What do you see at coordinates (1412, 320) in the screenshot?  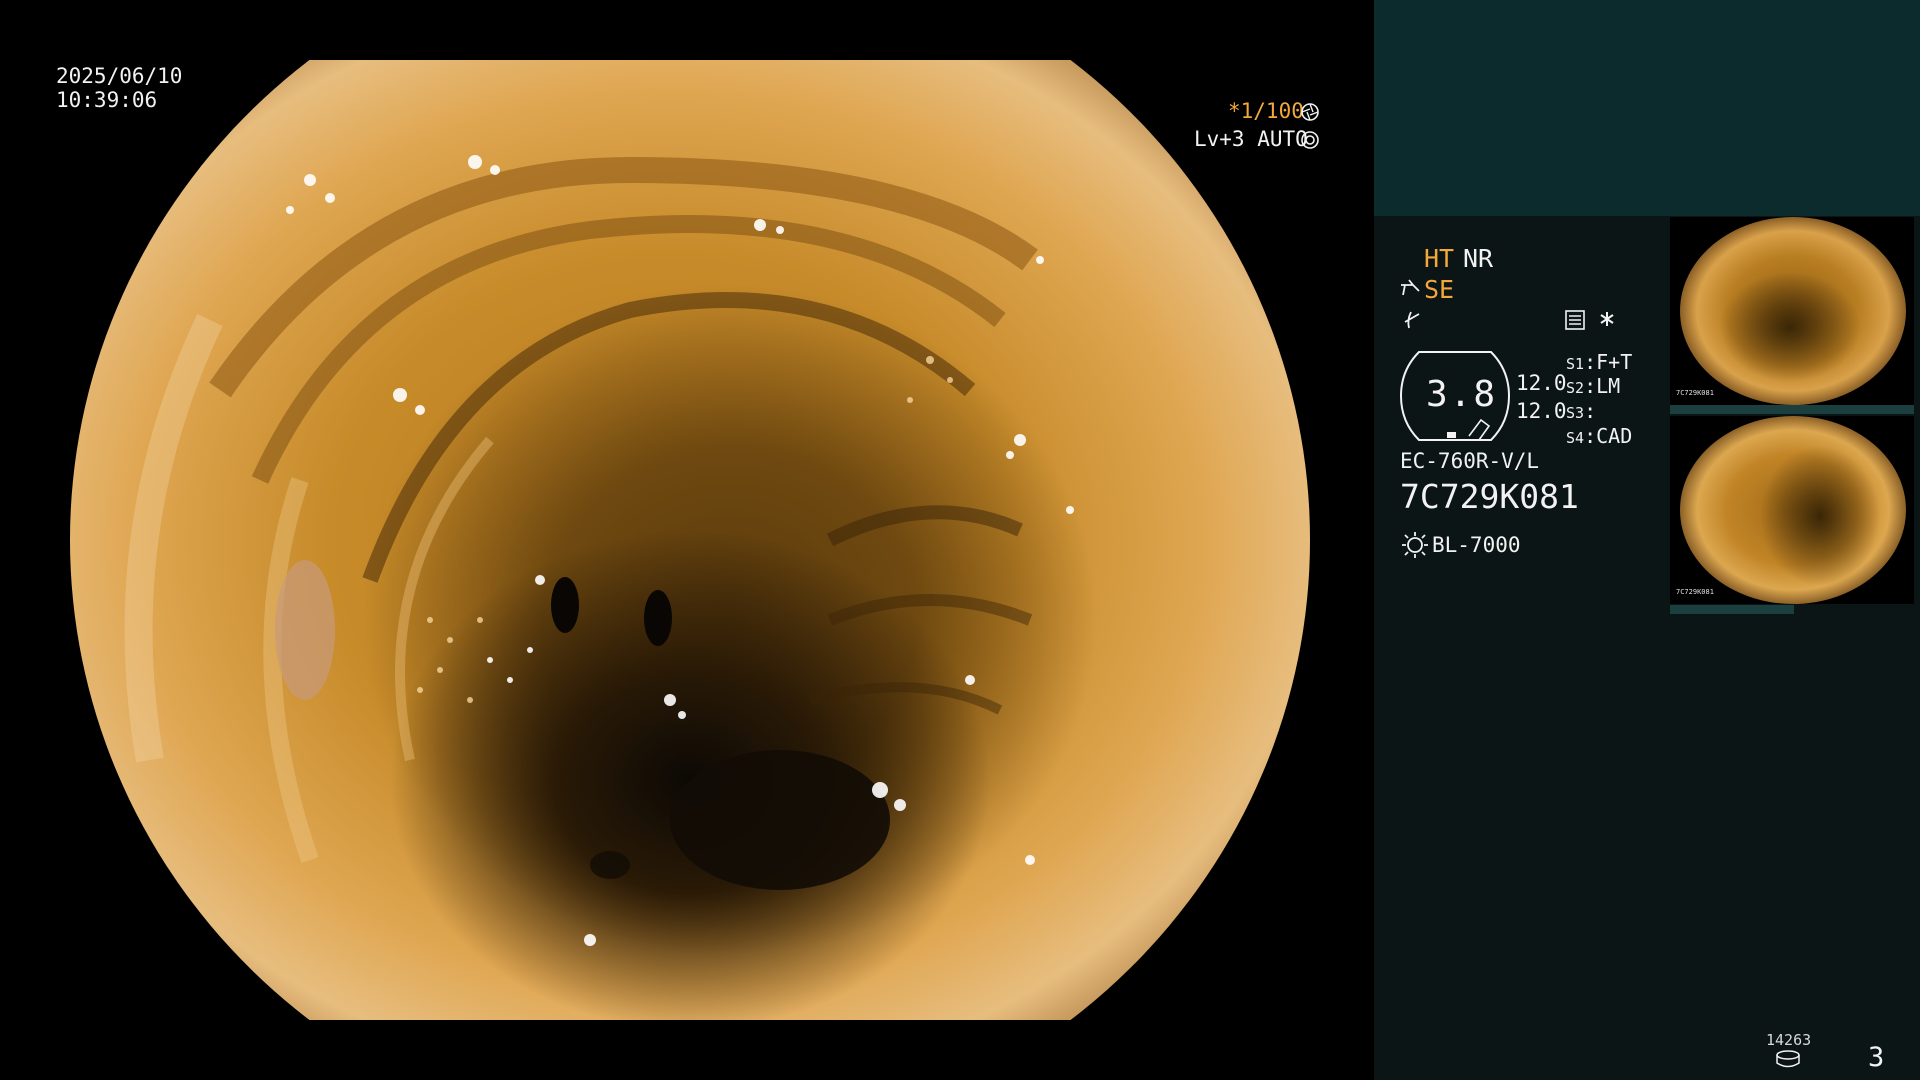 I see `color-mode-icon` at bounding box center [1412, 320].